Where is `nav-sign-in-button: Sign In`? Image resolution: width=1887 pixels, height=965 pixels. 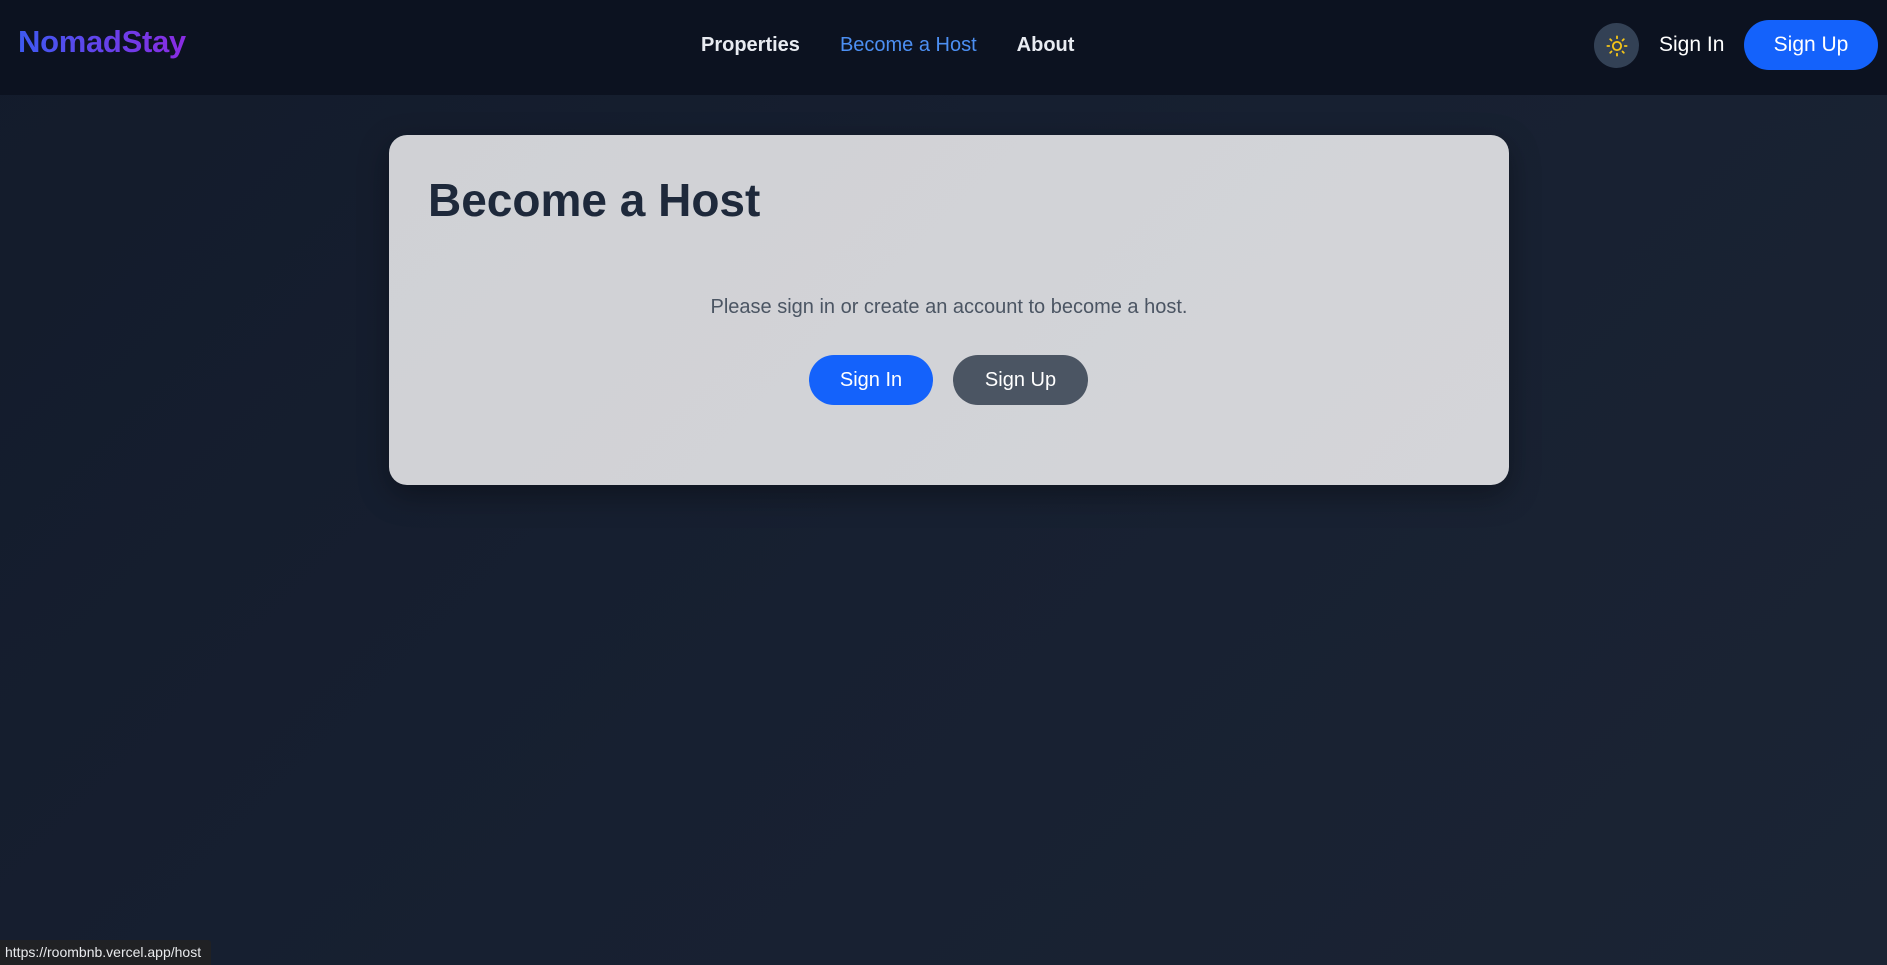
nav-sign-in-button: Sign In is located at coordinates (1691, 45).